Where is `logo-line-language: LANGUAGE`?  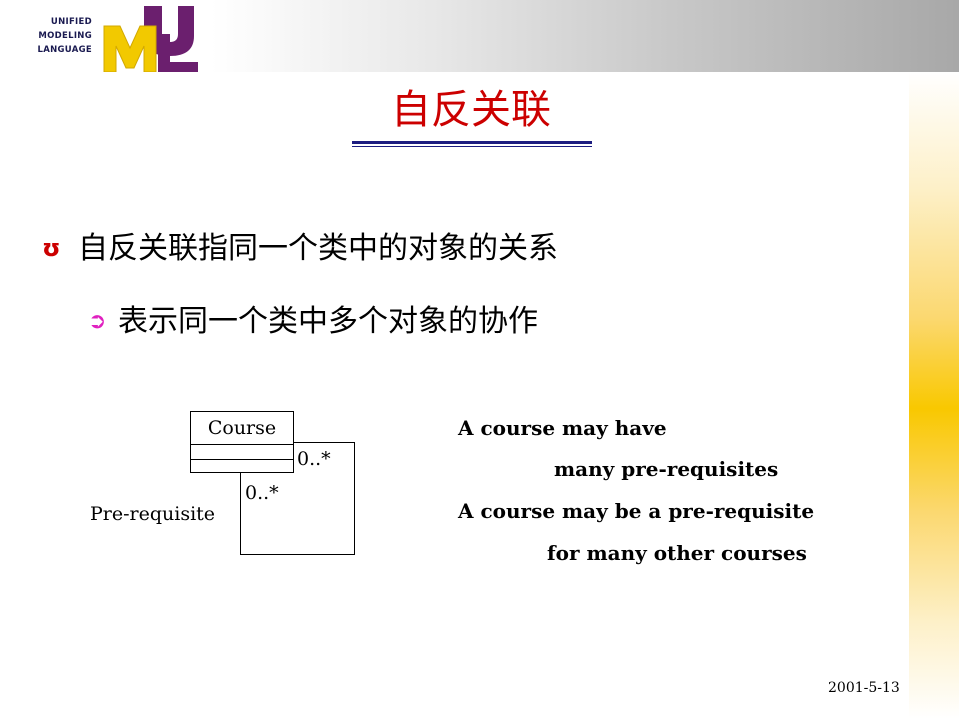
logo-line-language: LANGUAGE is located at coordinates (64, 50).